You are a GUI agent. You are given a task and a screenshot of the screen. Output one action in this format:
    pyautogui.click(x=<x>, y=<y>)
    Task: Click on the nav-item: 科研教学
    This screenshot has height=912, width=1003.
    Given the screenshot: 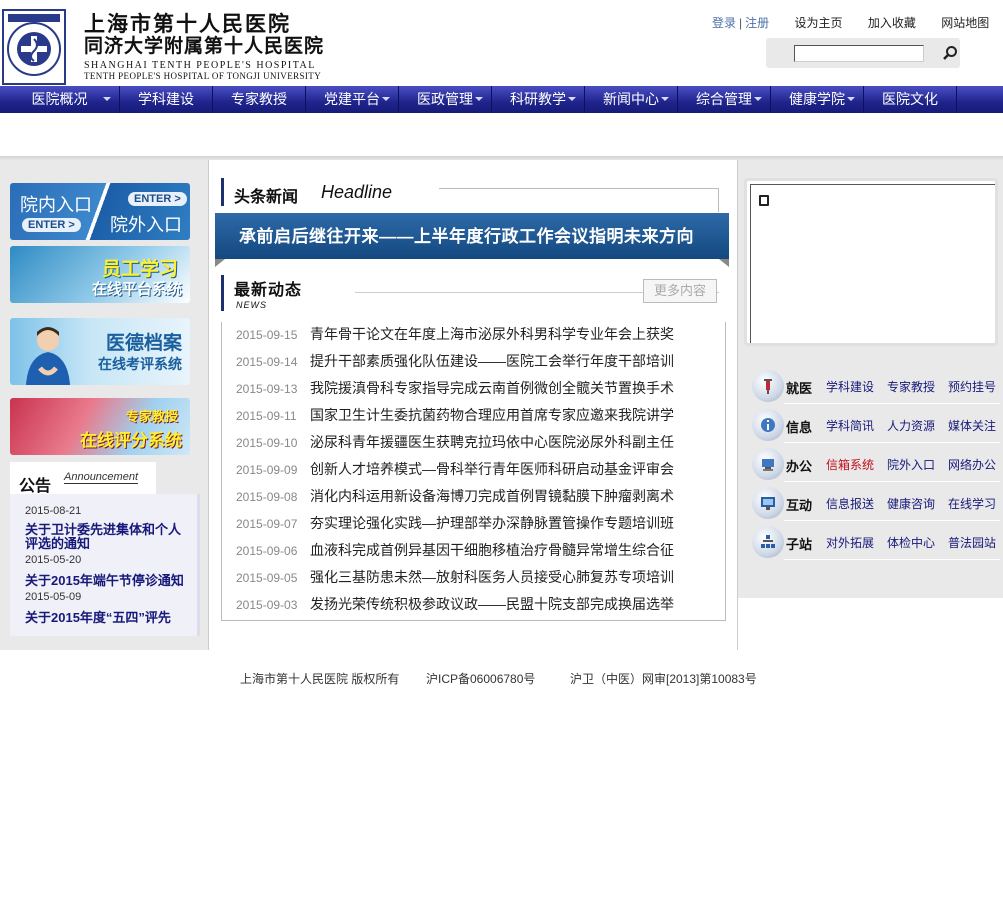 What is the action you would take?
    pyautogui.click(x=538, y=99)
    